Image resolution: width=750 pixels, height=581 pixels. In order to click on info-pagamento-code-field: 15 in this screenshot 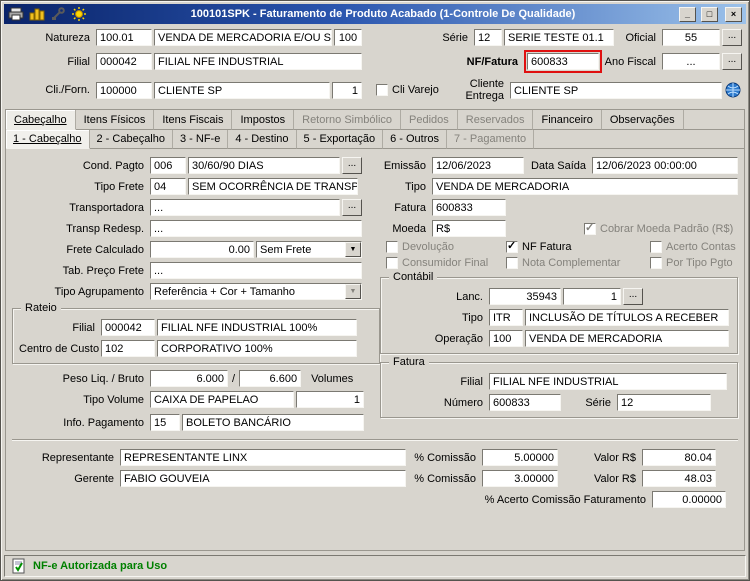, I will do `click(165, 422)`.